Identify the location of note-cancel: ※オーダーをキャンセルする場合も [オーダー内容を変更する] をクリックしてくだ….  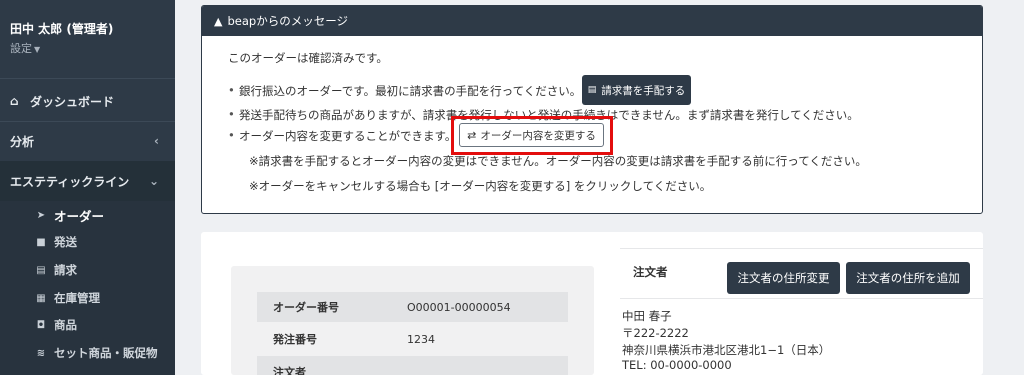
(480, 186).